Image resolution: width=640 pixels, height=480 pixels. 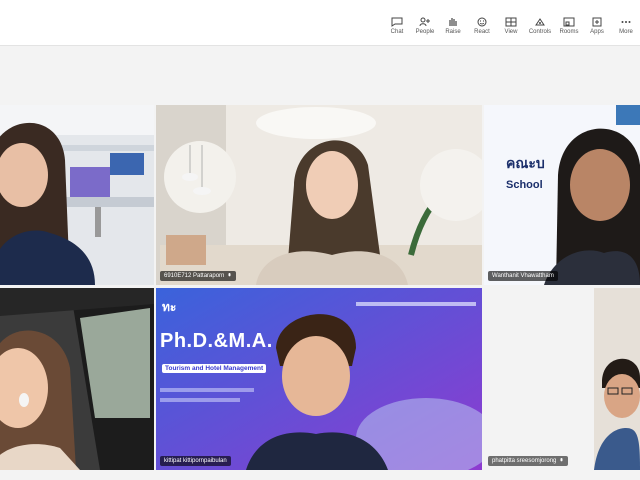 What do you see at coordinates (569, 22) in the screenshot?
I see `rooms-icon` at bounding box center [569, 22].